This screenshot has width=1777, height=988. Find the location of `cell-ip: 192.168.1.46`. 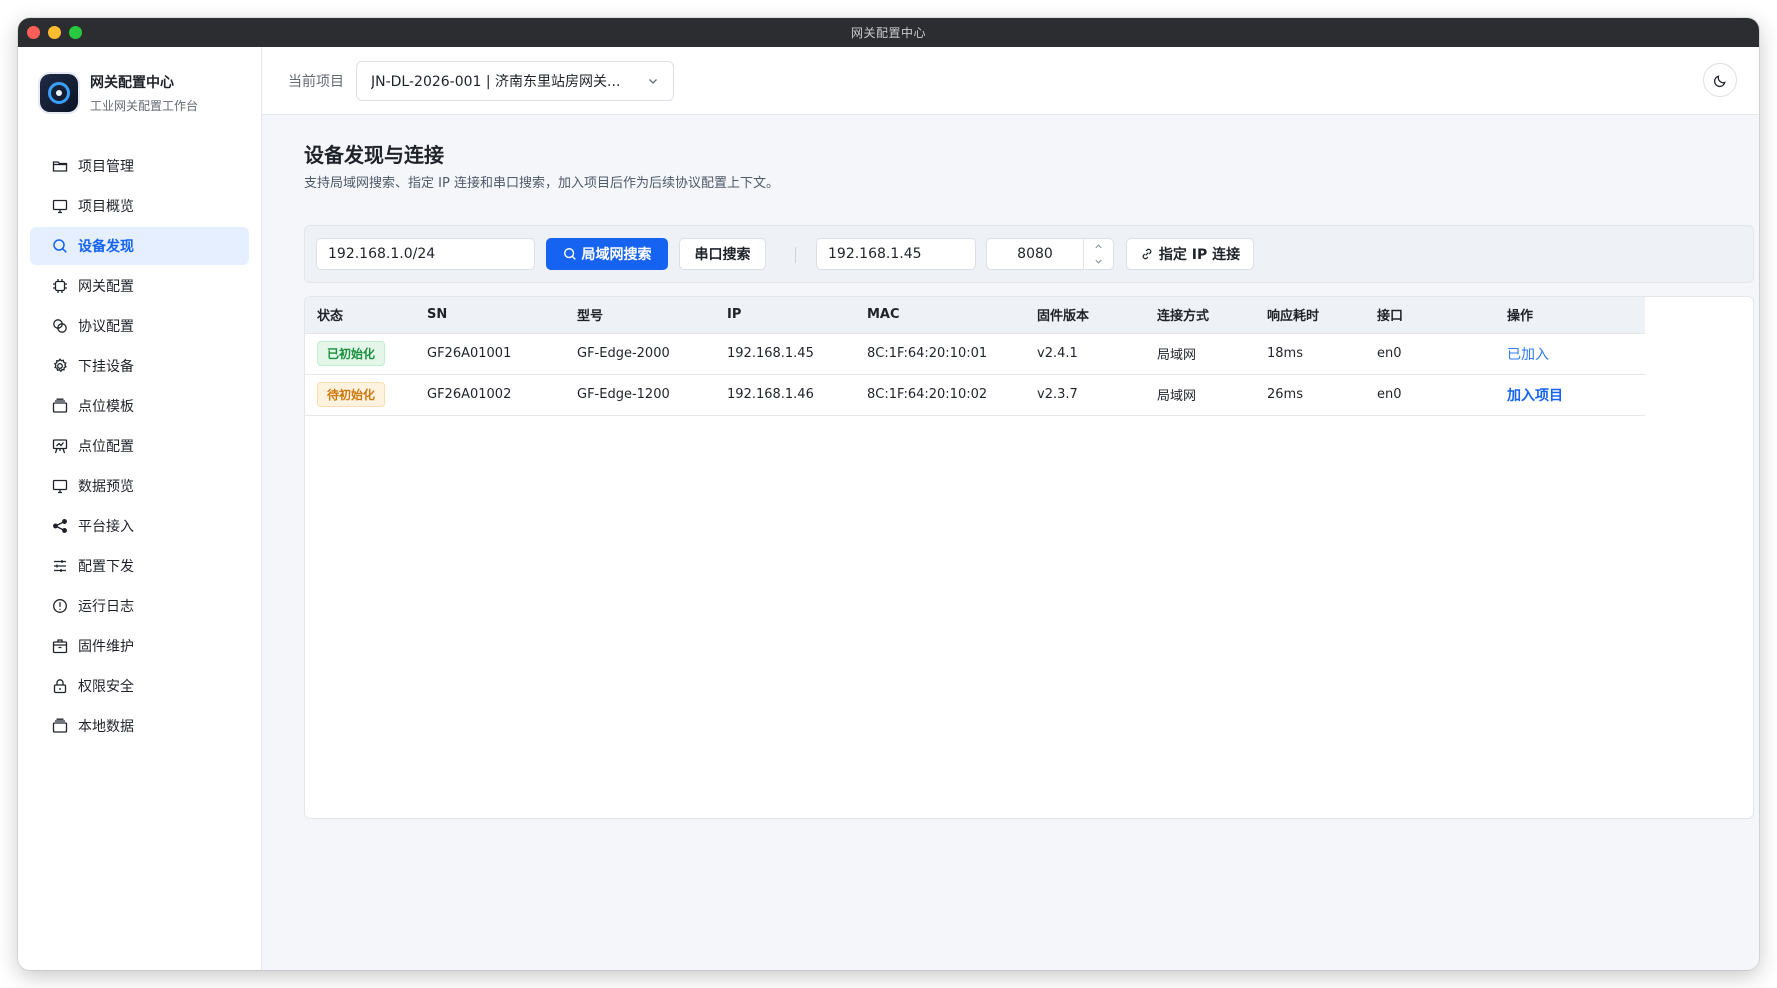

cell-ip: 192.168.1.46 is located at coordinates (785, 395).